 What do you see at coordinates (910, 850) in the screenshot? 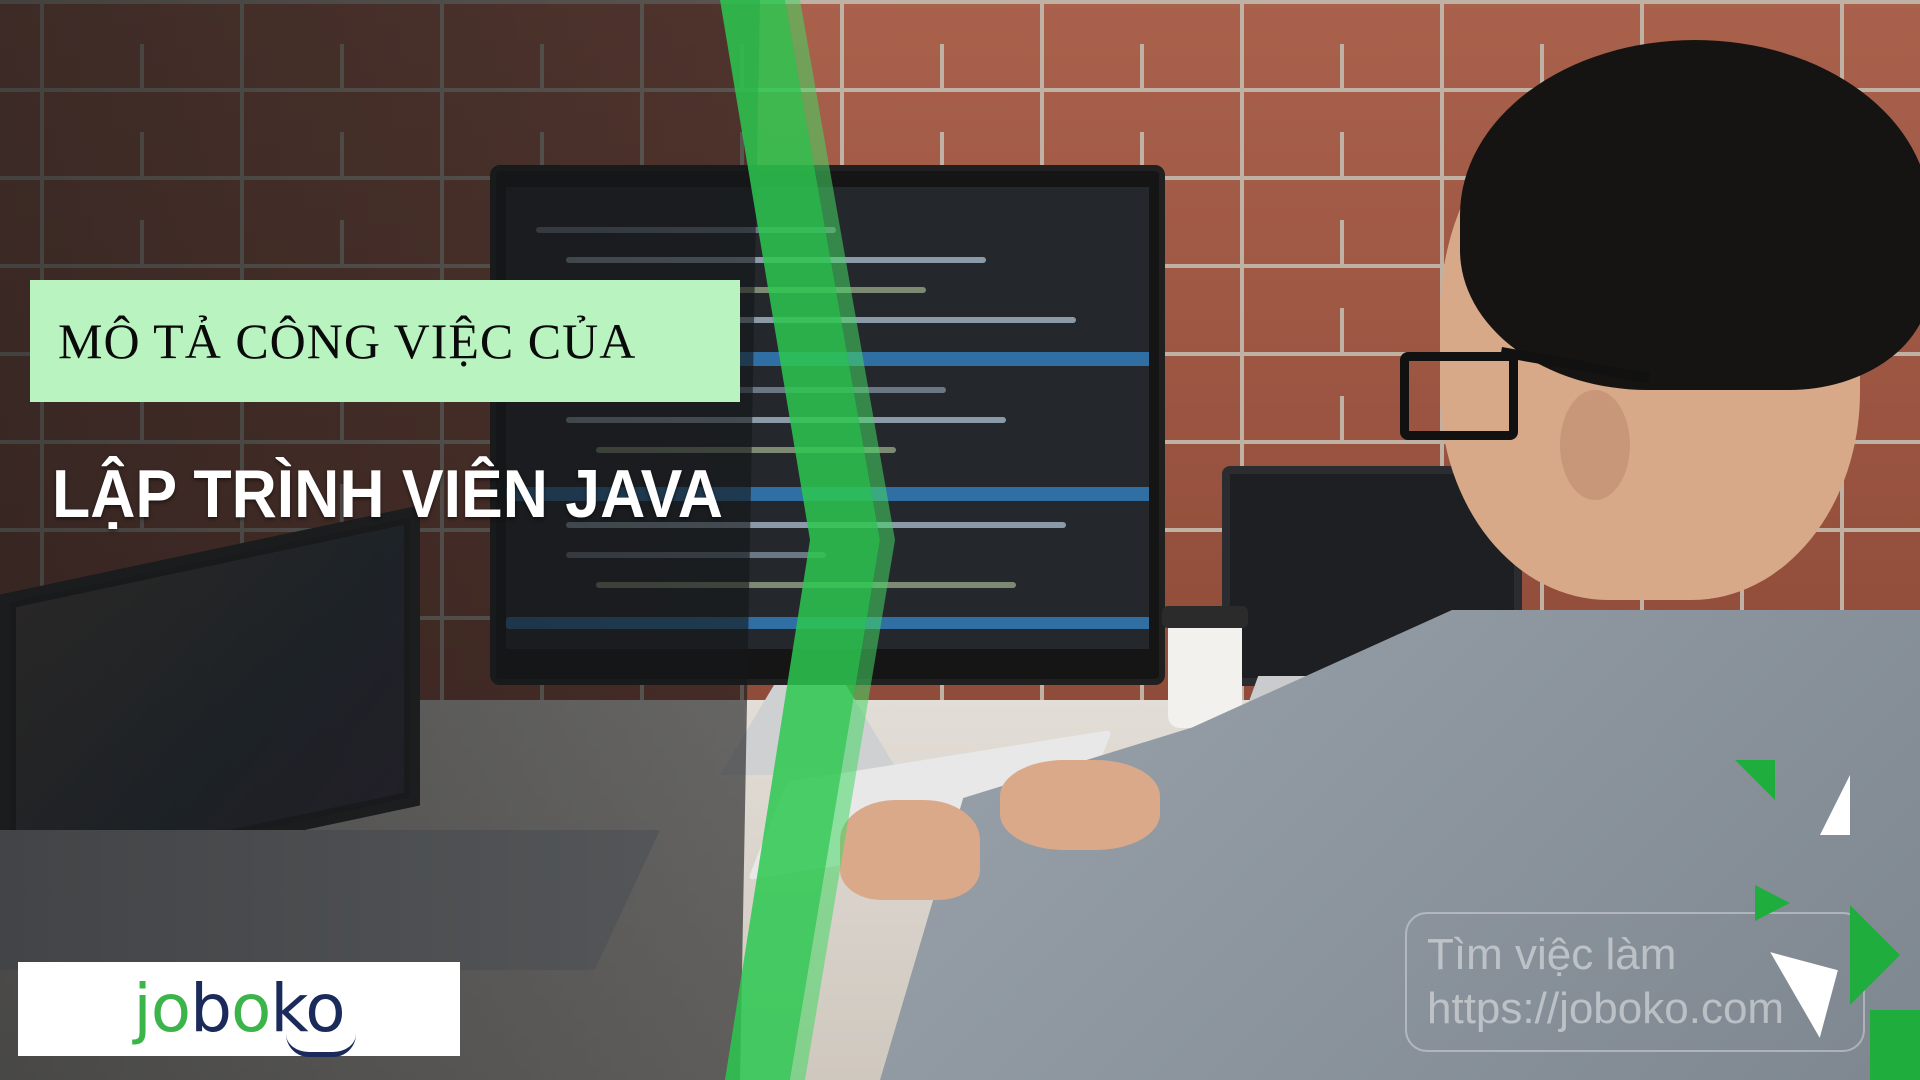
I see `person-hand-left` at bounding box center [910, 850].